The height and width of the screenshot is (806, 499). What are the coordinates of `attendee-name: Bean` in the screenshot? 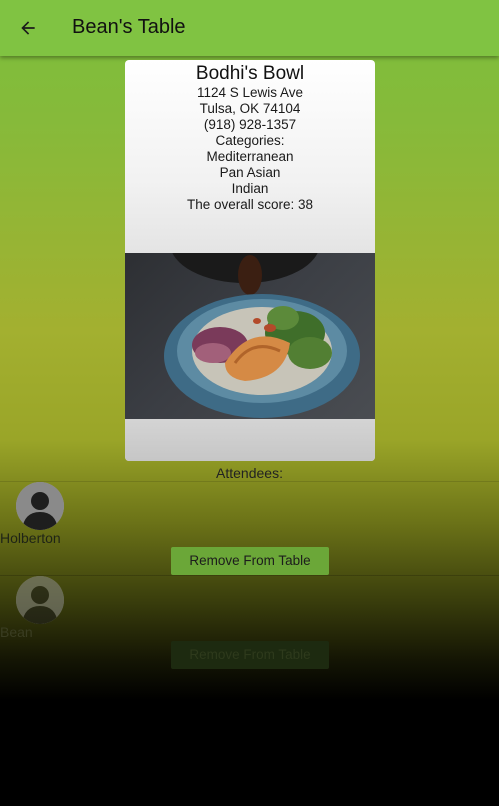 It's located at (16, 632).